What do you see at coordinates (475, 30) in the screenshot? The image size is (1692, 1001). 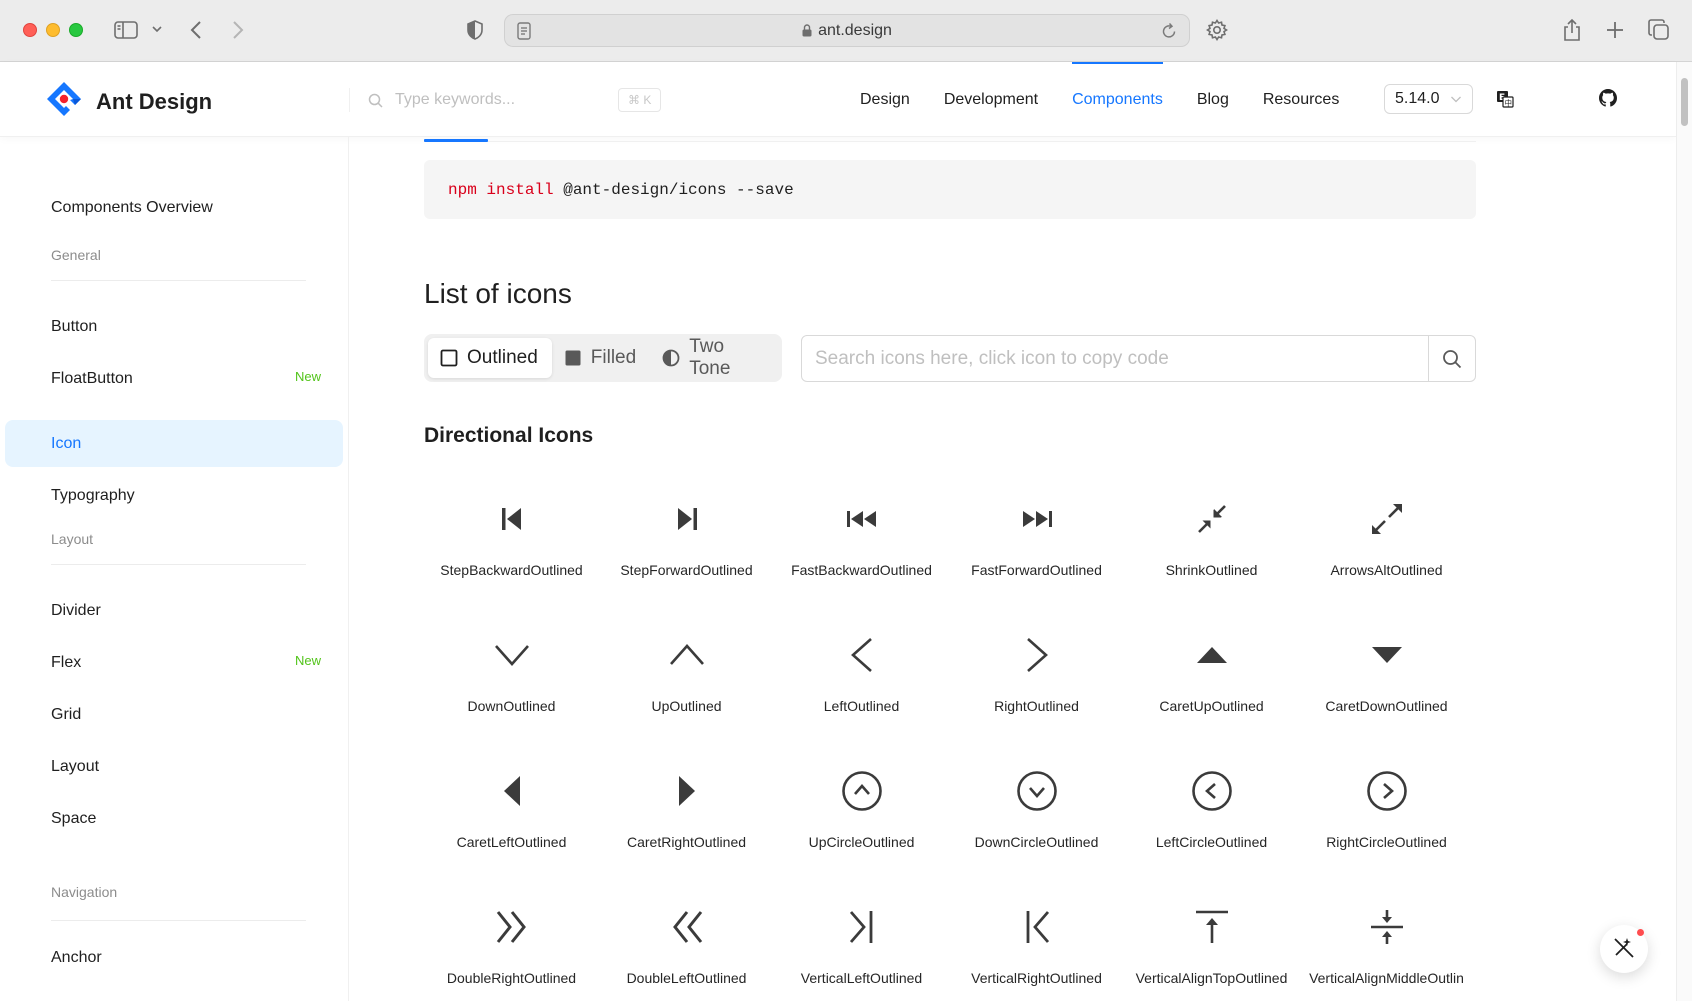 I see `privacy-shield-icon` at bounding box center [475, 30].